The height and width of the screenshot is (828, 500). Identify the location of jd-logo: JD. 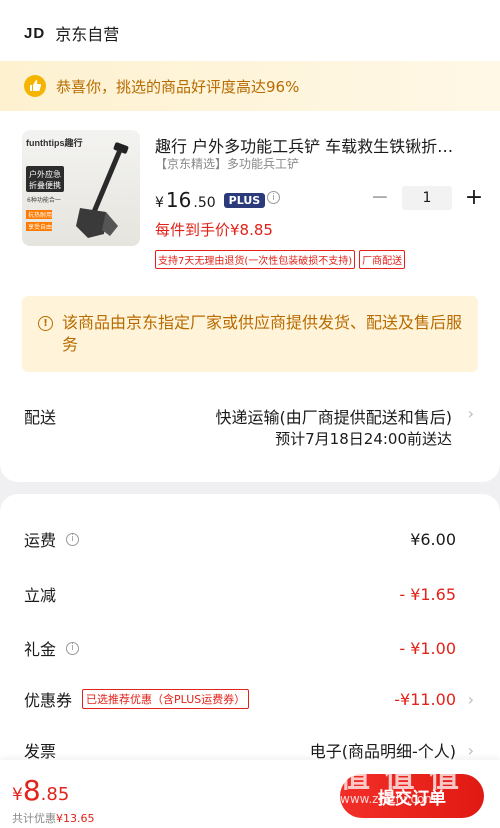
(35, 33).